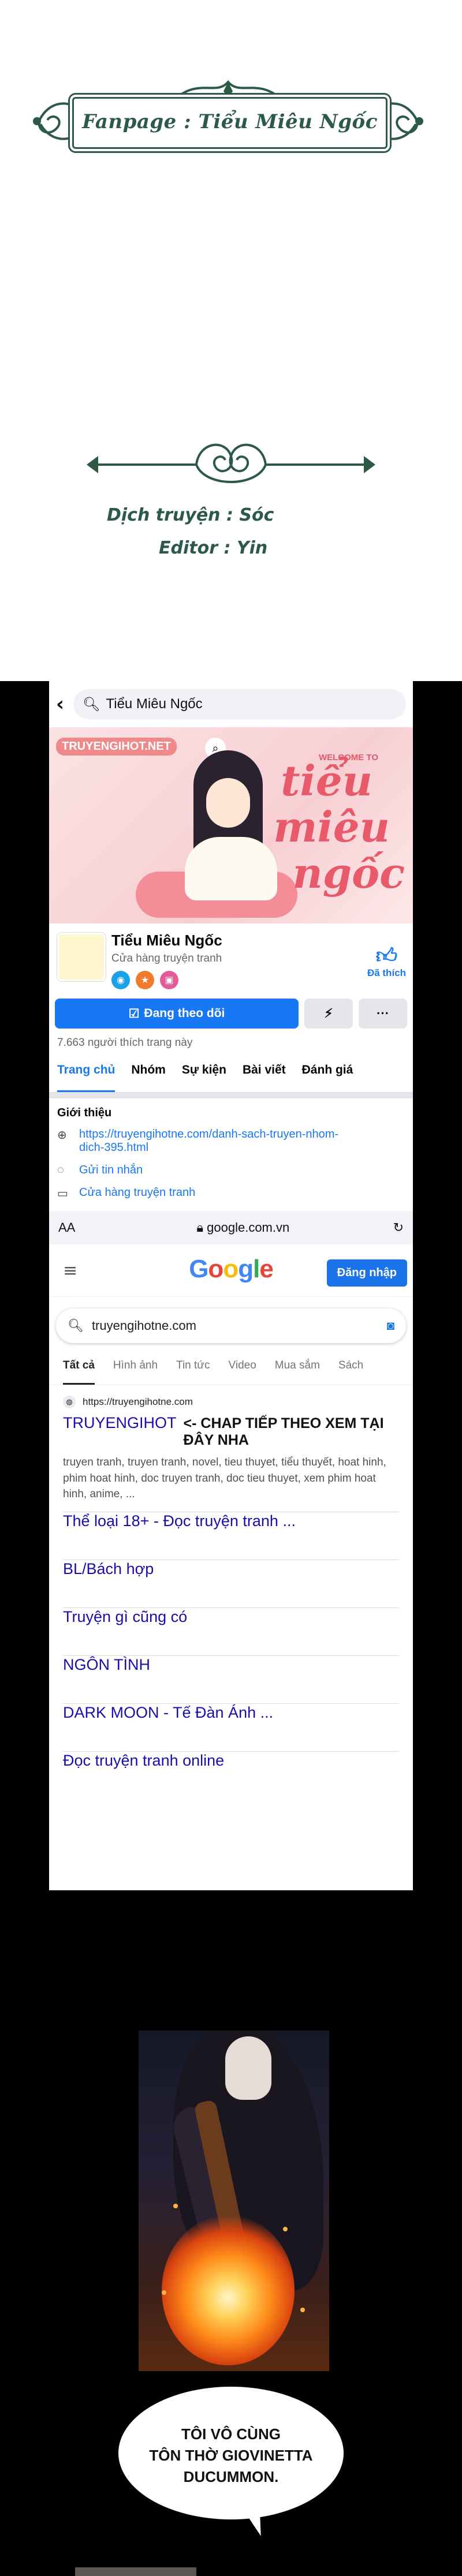  I want to click on camera-lens-icon: ◙, so click(390, 1325).